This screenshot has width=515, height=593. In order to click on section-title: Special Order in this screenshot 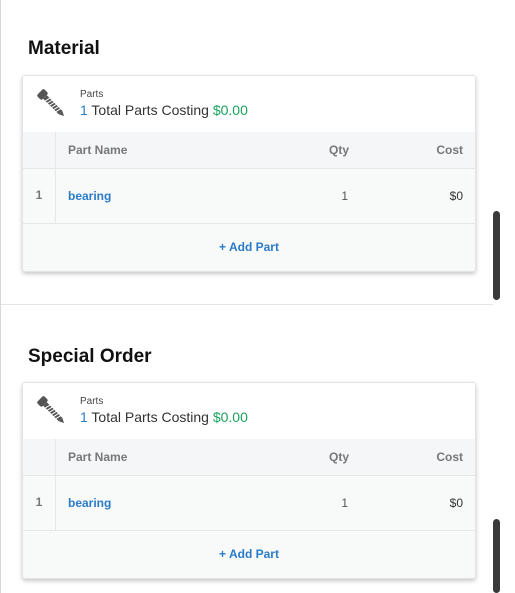, I will do `click(90, 356)`.